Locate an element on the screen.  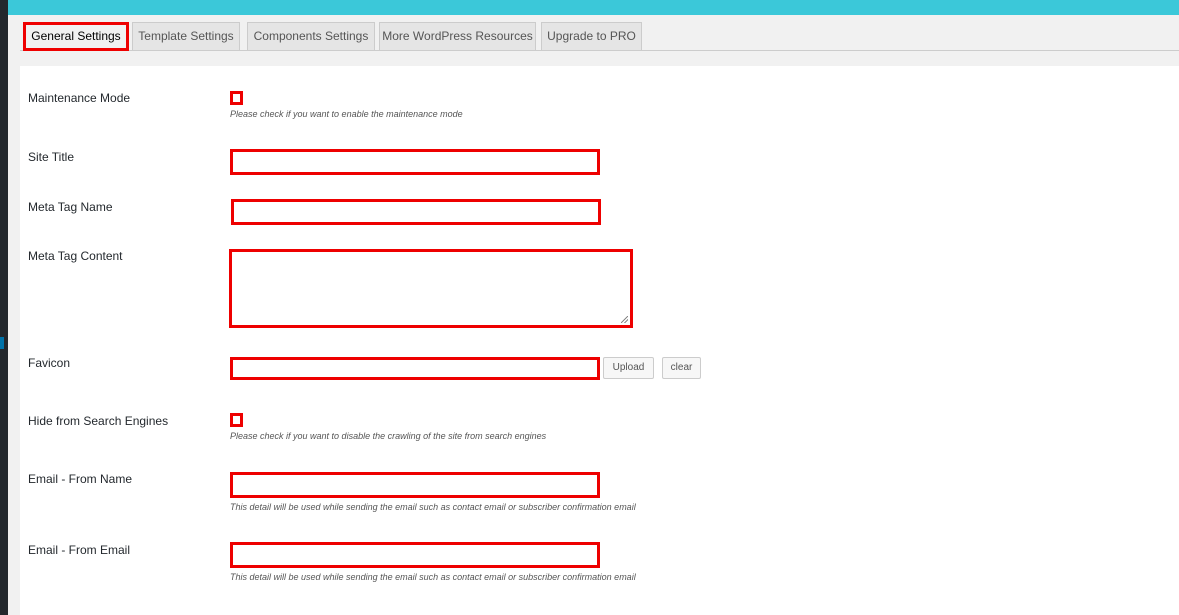
site-title-input is located at coordinates (415, 162).